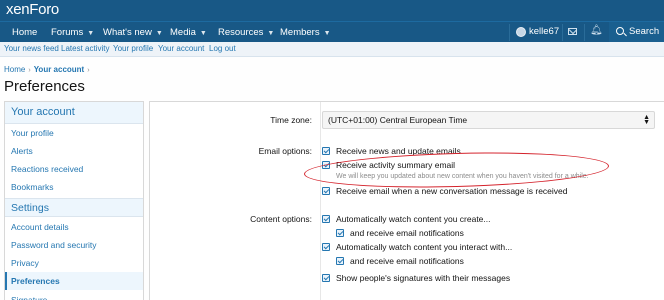 The height and width of the screenshot is (300, 664). What do you see at coordinates (74, 133) in the screenshot?
I see `sidebar-item-your-profile: Your profile` at bounding box center [74, 133].